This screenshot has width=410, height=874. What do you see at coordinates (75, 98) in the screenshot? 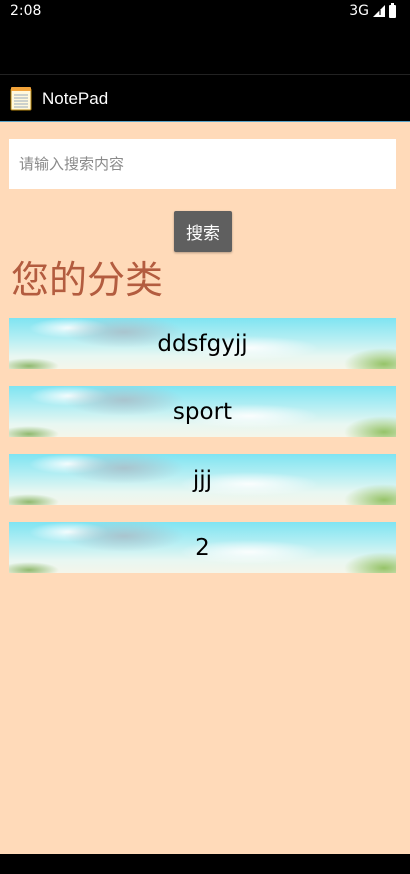
I see `app-title: NotePad` at bounding box center [75, 98].